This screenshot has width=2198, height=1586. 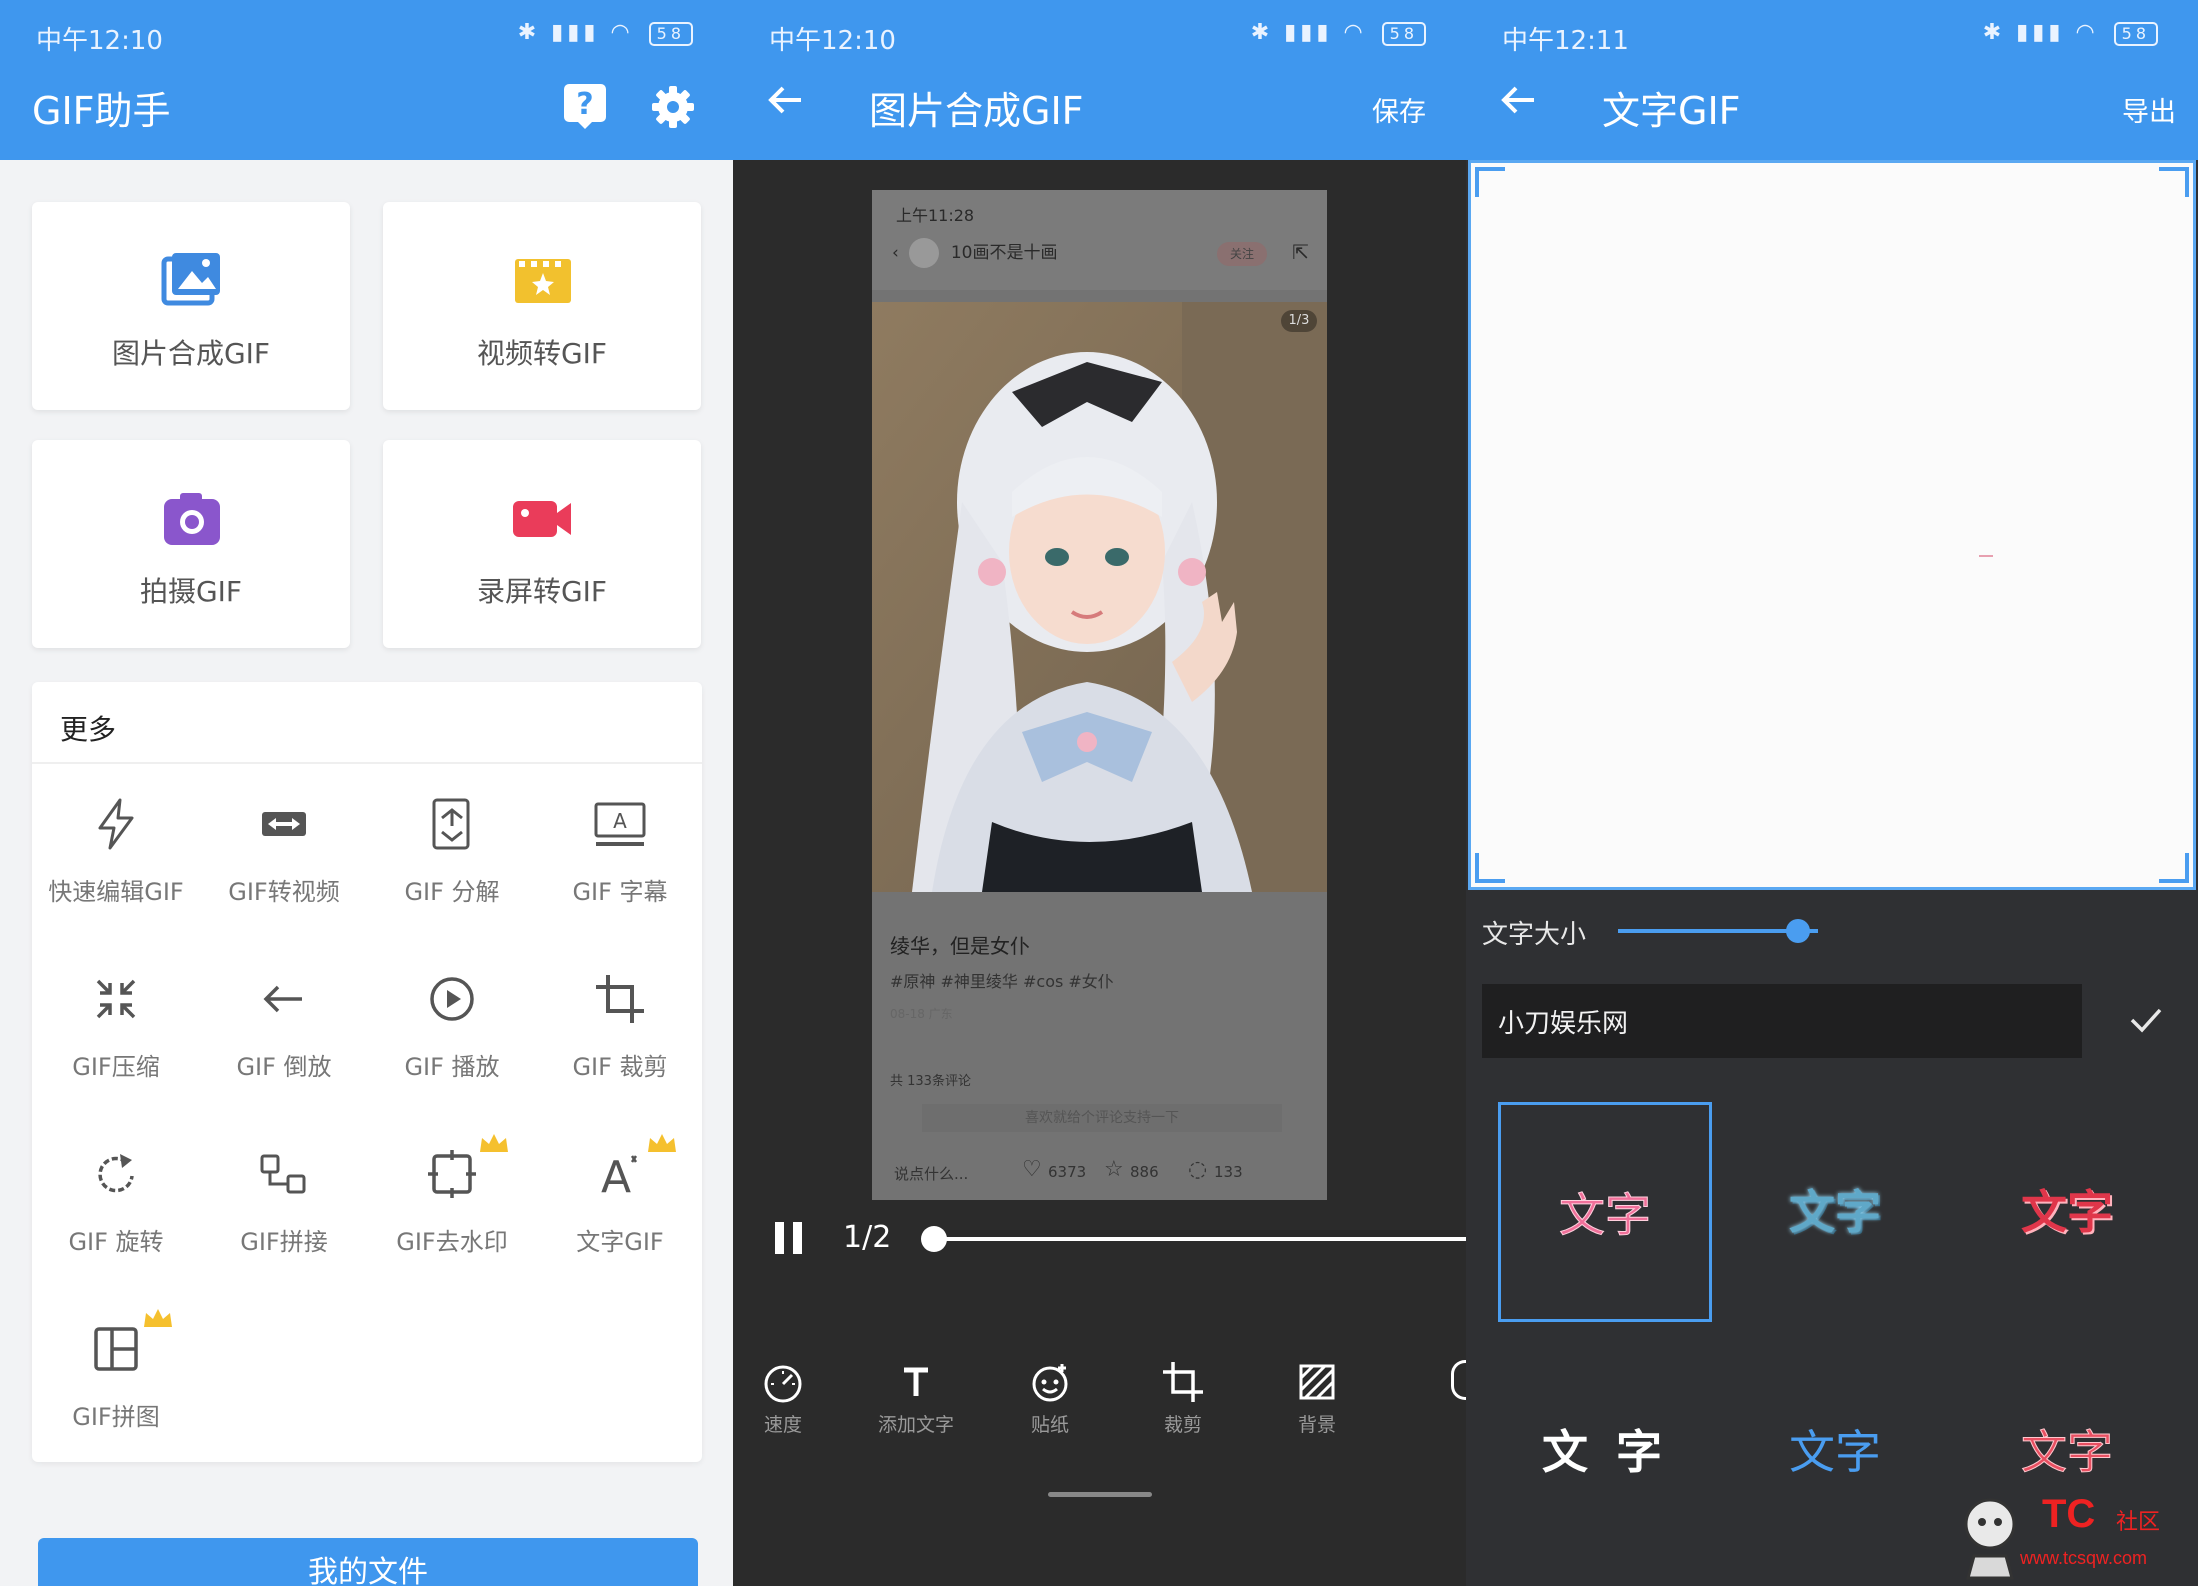 I want to click on watermark-logo: TC, so click(x=2069, y=1514).